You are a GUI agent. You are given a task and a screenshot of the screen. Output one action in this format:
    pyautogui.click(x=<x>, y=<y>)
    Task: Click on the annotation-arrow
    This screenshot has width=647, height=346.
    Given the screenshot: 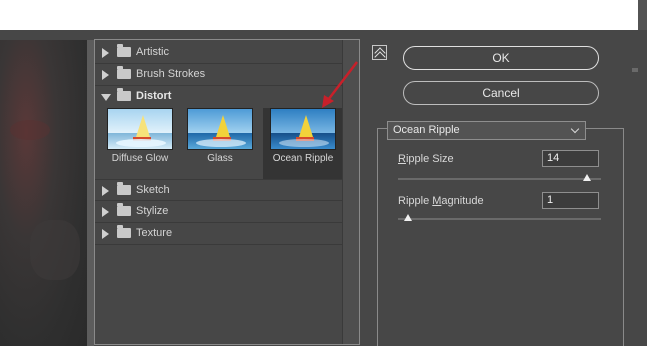 What is the action you would take?
    pyautogui.click(x=340, y=84)
    